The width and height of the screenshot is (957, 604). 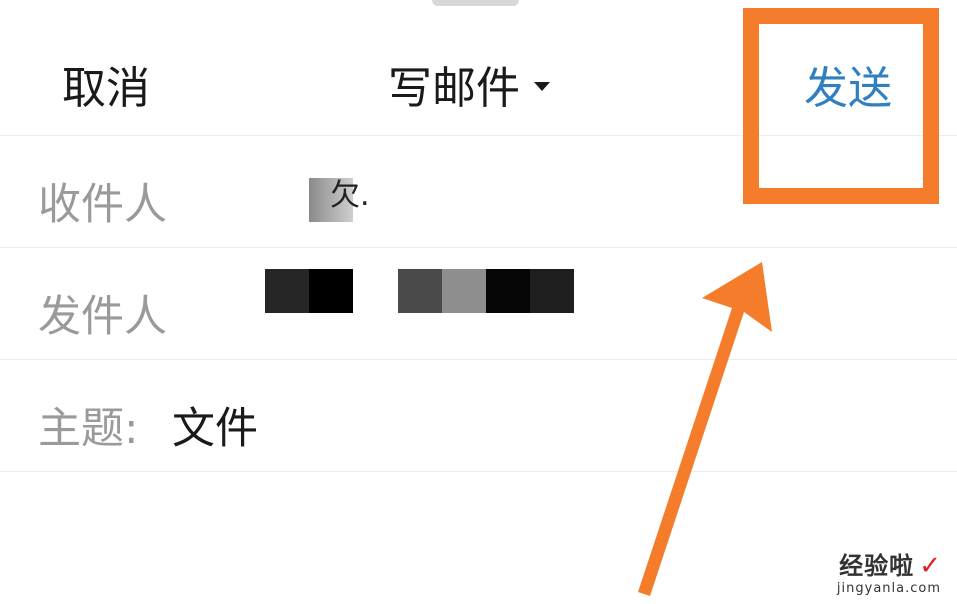 What do you see at coordinates (454, 88) in the screenshot?
I see `compose-title-label: 写邮件` at bounding box center [454, 88].